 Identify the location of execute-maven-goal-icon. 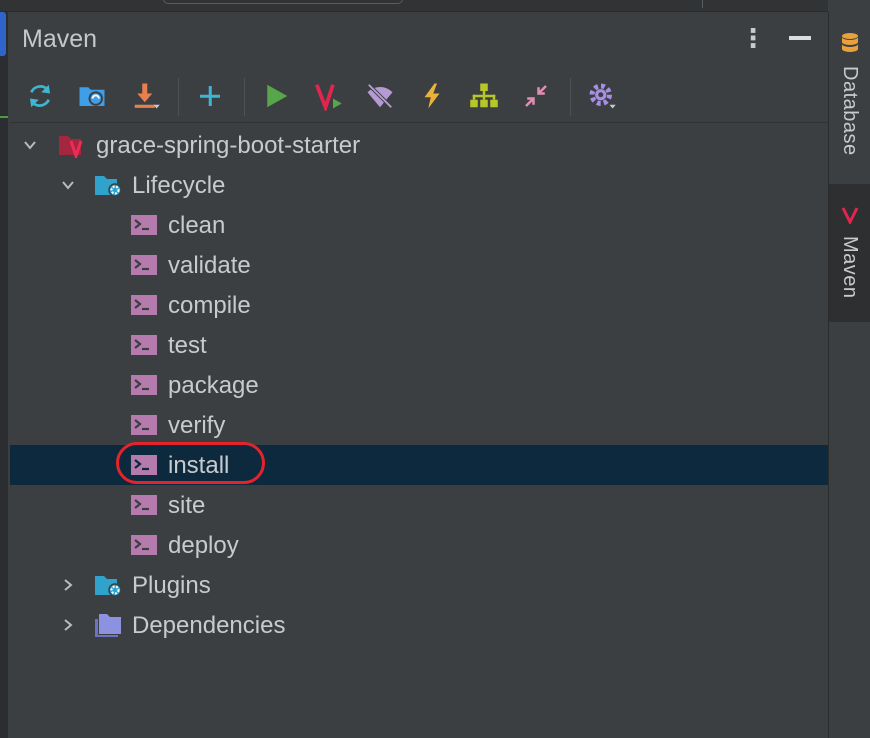
(328, 96).